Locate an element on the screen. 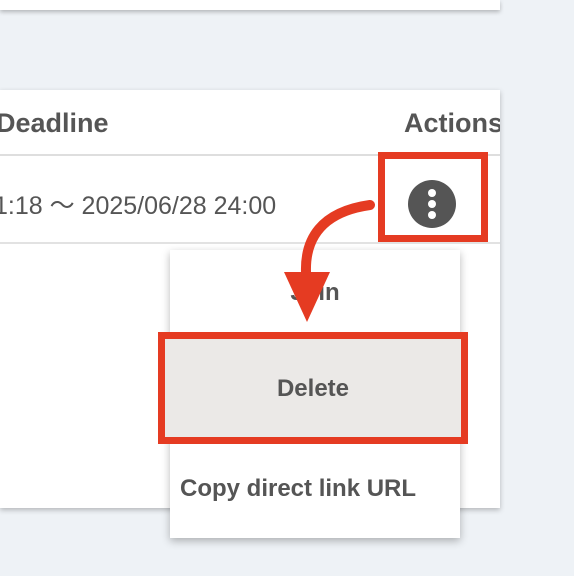 The width and height of the screenshot is (574, 576). table-header-row: Deadline Actions is located at coordinates (250, 123).